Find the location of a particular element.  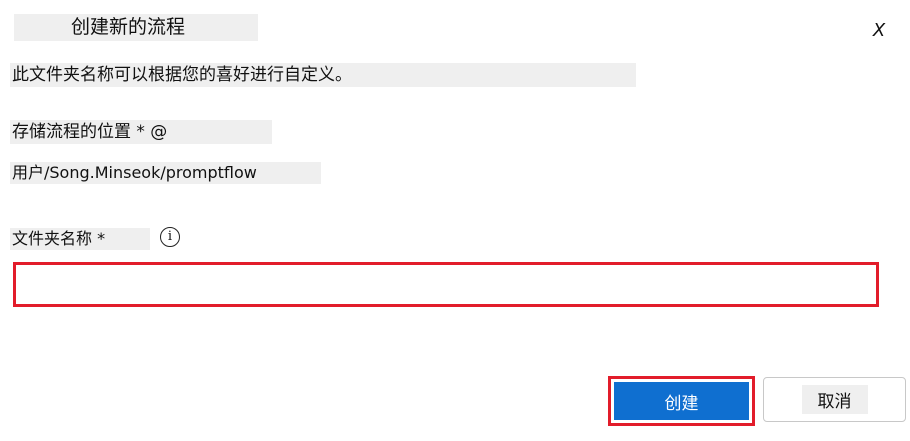

info-icon: i is located at coordinates (170, 237).